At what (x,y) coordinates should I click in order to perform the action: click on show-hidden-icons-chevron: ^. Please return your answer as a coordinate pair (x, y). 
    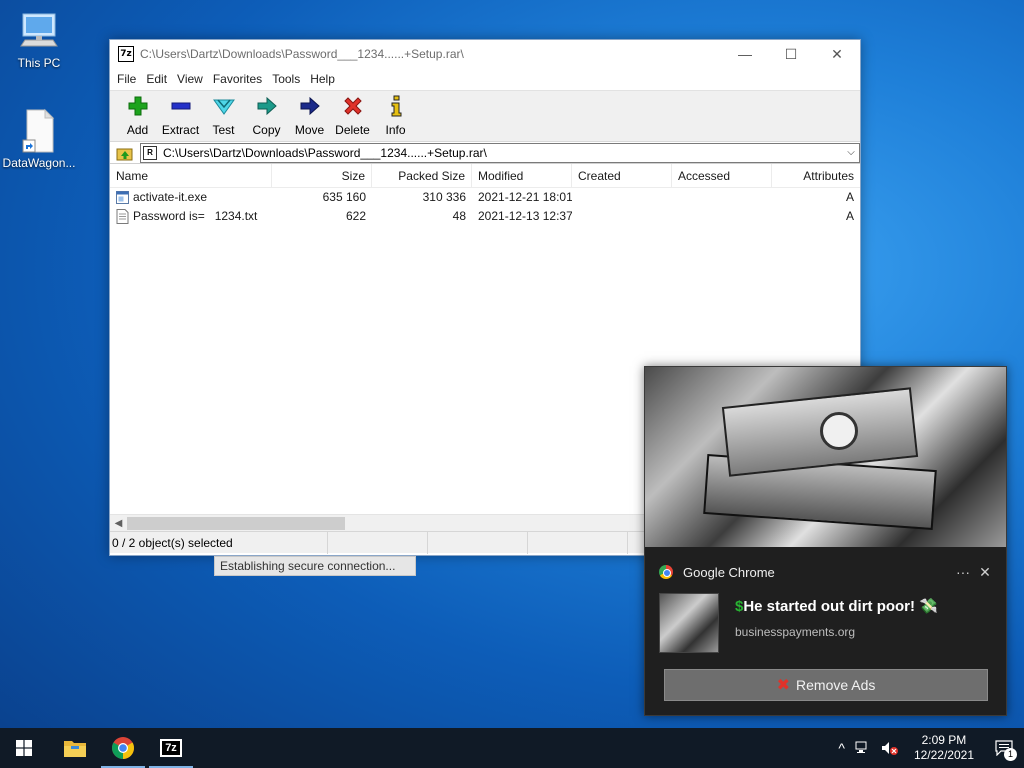
    Looking at the image, I should click on (841, 748).